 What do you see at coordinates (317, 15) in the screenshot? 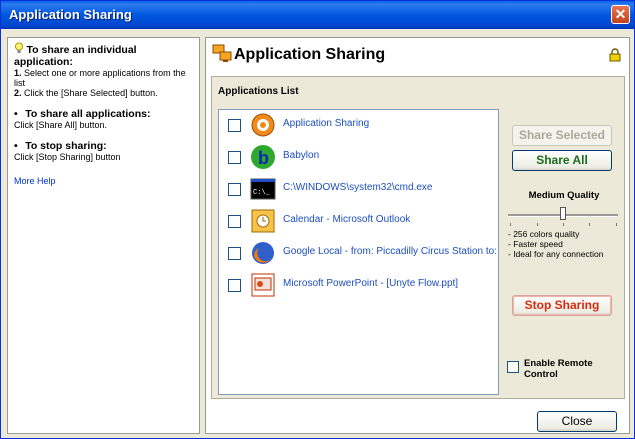
I see `title-bar: Application Sharing ✕` at bounding box center [317, 15].